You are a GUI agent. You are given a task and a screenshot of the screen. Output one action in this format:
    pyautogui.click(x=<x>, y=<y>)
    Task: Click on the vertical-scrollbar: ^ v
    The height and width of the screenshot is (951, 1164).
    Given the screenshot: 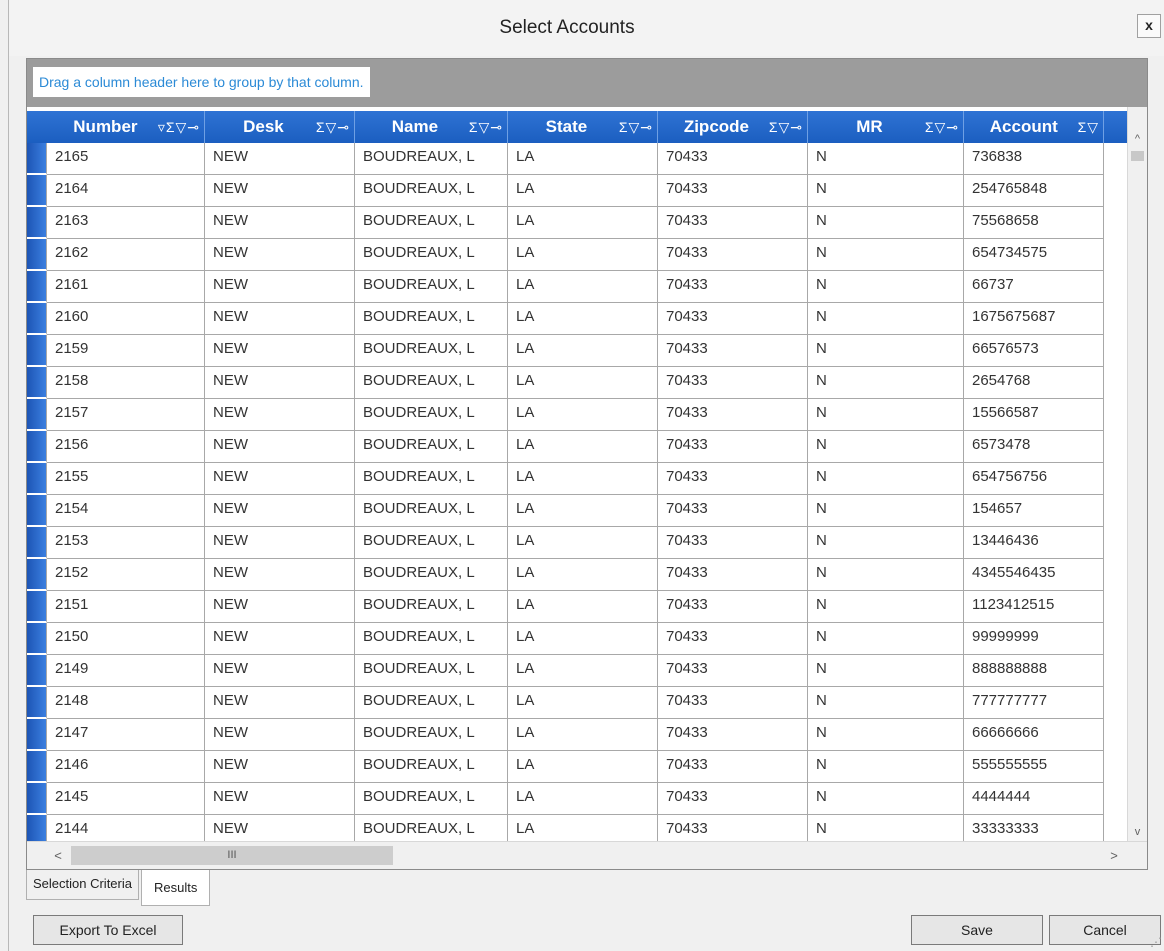 What is the action you would take?
    pyautogui.click(x=1137, y=474)
    